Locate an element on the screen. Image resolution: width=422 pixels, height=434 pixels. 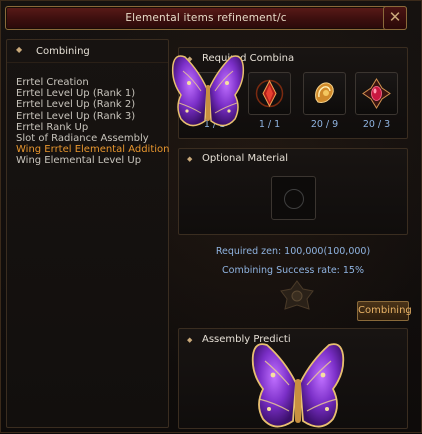
required-slot-3-count: 20 / 9 is located at coordinates (324, 124).